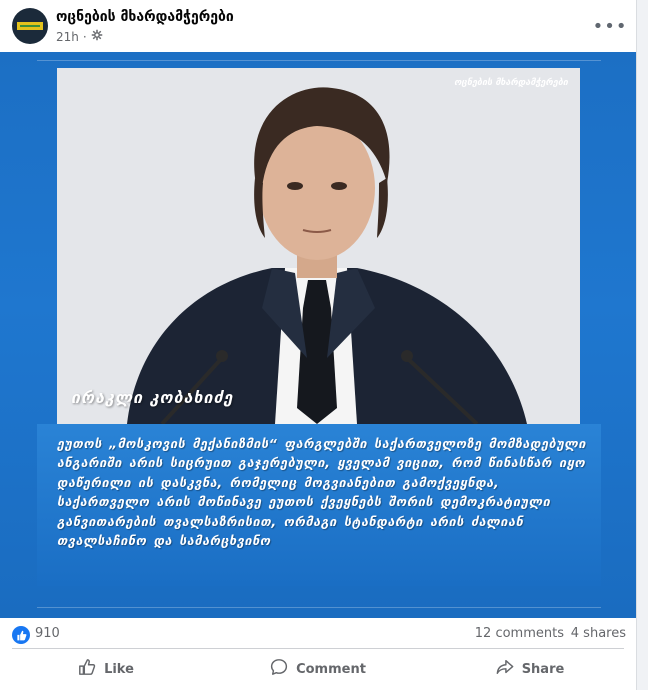 The width and height of the screenshot is (648, 690). What do you see at coordinates (279, 669) in the screenshot?
I see `comment-bubble-icon` at bounding box center [279, 669].